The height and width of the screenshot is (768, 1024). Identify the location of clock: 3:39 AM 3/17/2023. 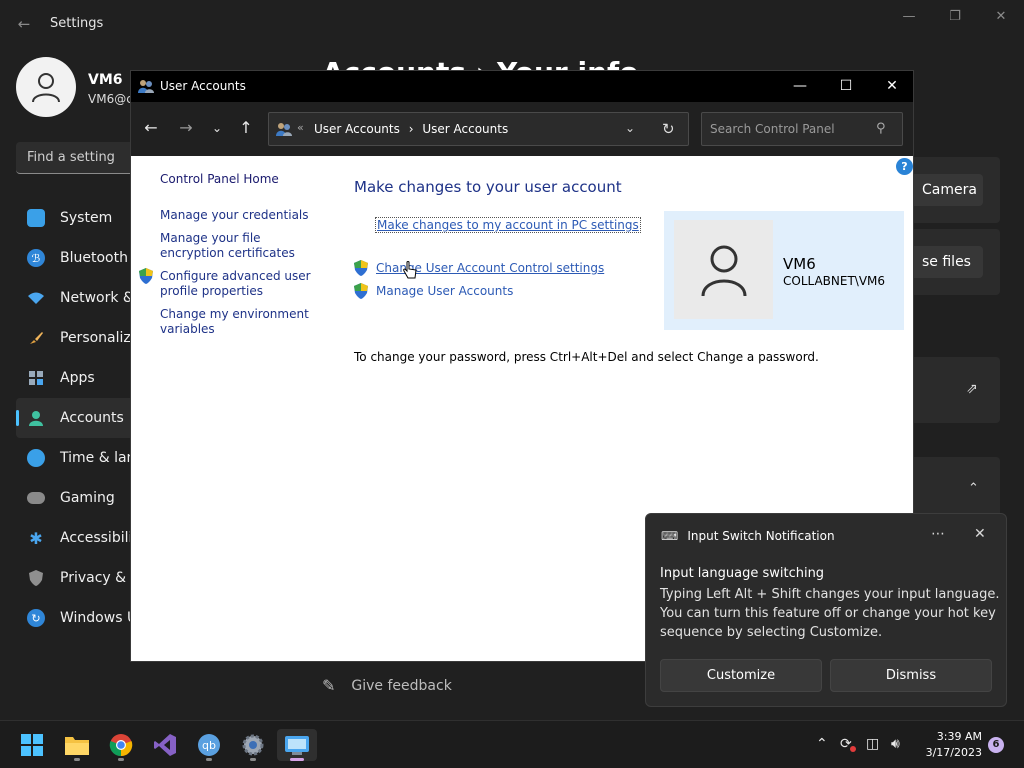
(950, 745).